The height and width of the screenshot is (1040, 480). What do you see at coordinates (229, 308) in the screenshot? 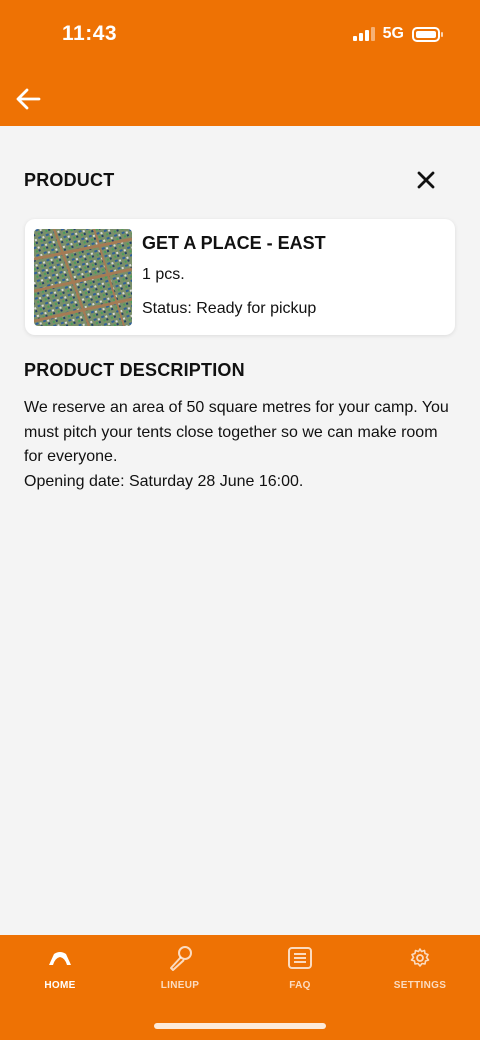
I see `product-status: Status: Ready for pickup` at bounding box center [229, 308].